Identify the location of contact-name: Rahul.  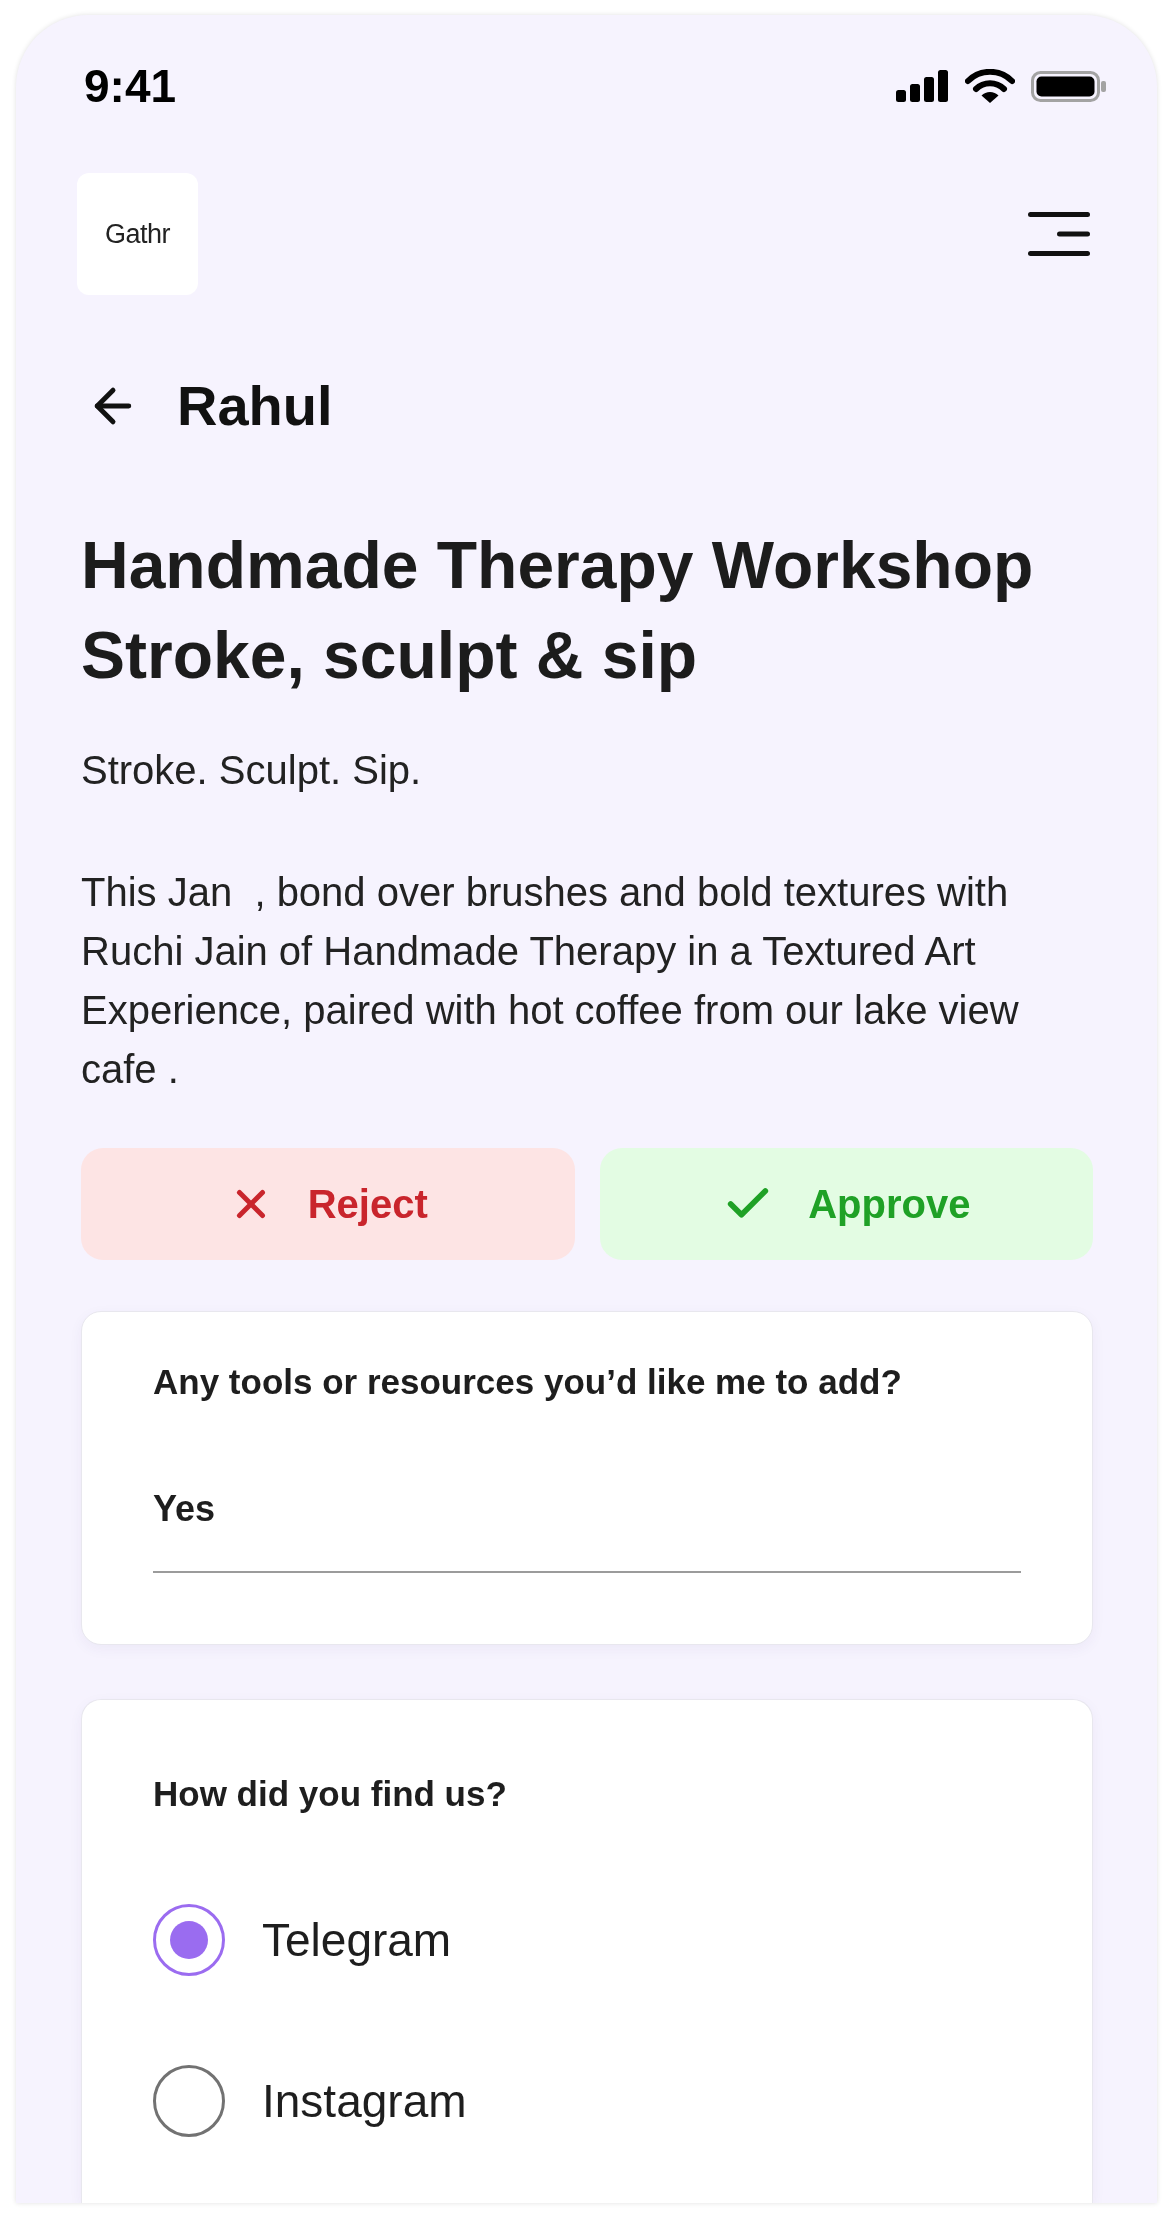
(255, 406).